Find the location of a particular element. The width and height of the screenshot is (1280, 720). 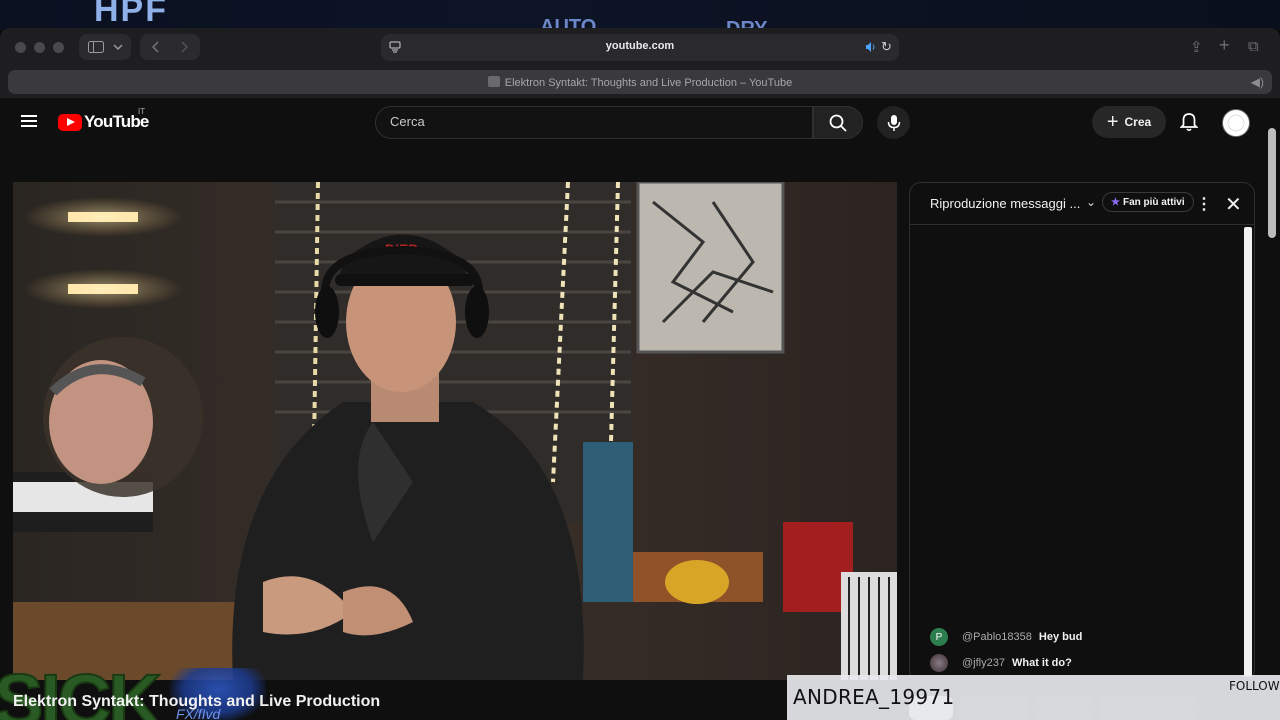

backdrop-big-text: HPF is located at coordinates (131, 14).